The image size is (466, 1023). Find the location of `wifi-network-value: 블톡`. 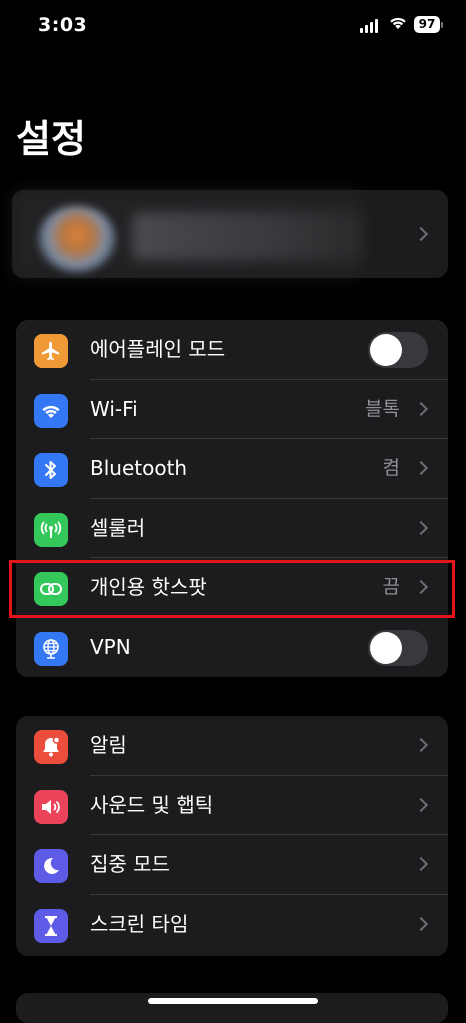

wifi-network-value: 블톡 is located at coordinates (382, 408).